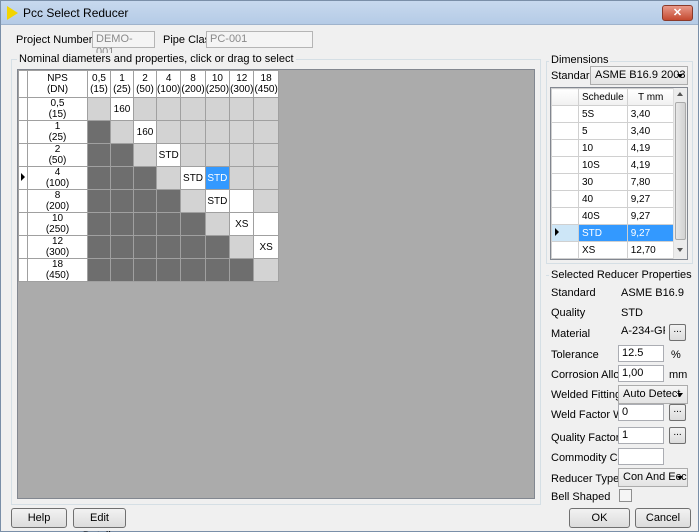 Image resolution: width=699 pixels, height=532 pixels. I want to click on schedule-row: 10S 4,19, so click(613, 165).